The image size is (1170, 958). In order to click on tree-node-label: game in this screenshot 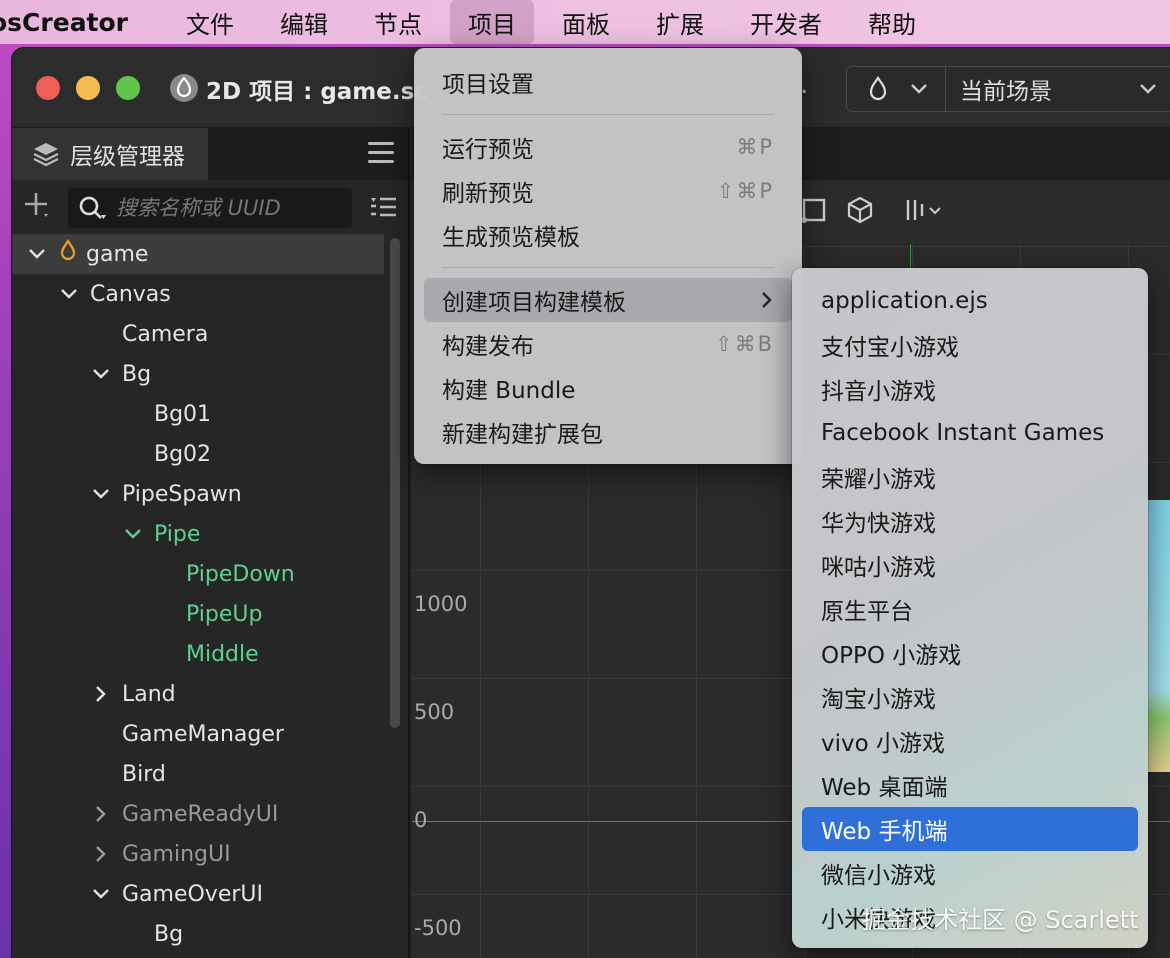, I will do `click(117, 254)`.